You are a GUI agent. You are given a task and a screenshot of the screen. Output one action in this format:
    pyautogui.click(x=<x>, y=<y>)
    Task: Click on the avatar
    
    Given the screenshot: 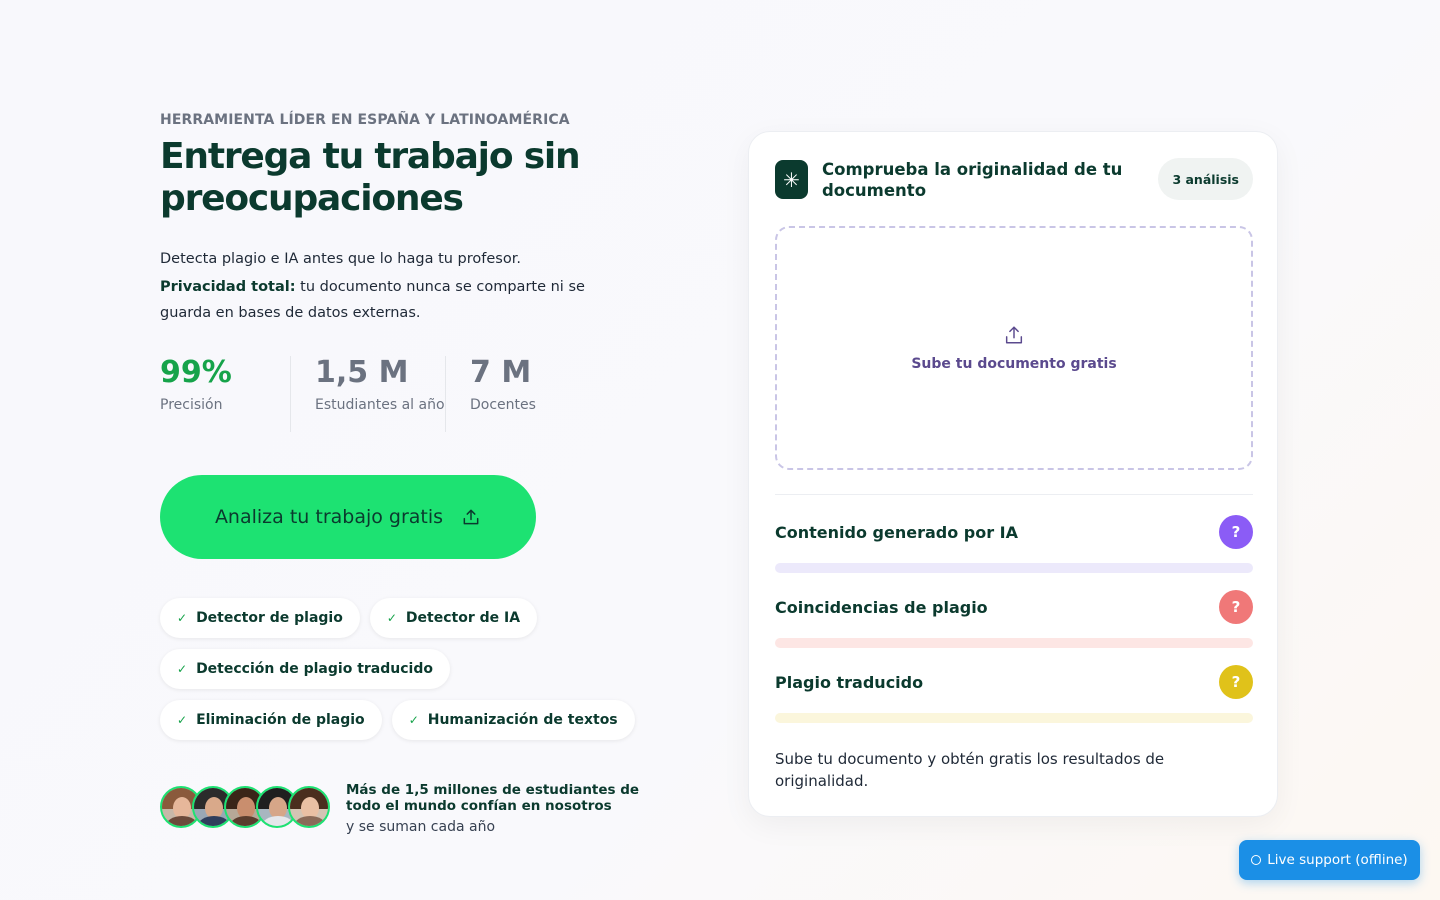 What is the action you would take?
    pyautogui.click(x=309, y=807)
    